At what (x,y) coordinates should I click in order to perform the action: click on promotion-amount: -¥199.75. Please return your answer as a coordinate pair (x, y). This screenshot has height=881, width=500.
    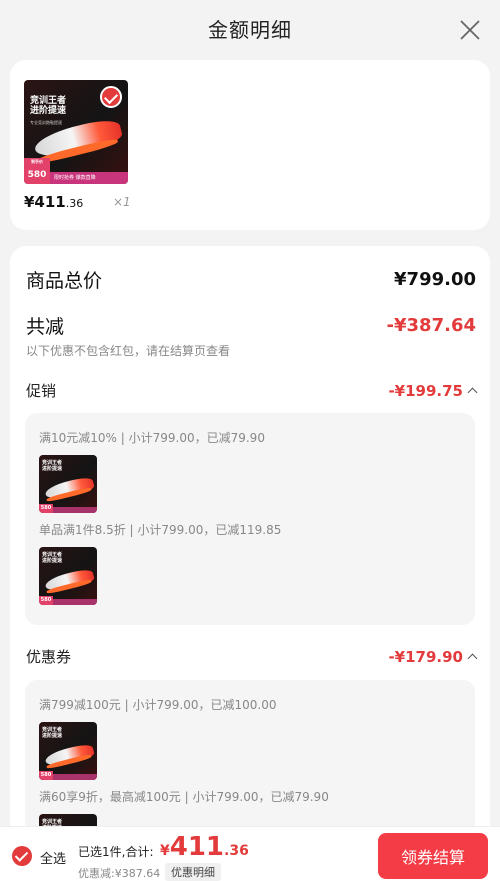
    Looking at the image, I should click on (425, 390).